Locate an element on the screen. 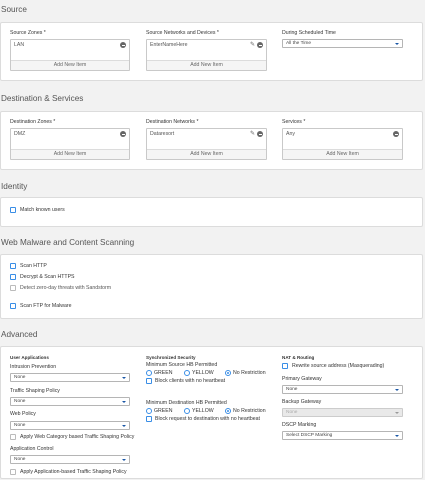  backup-gateway-select: None is located at coordinates (342, 412).